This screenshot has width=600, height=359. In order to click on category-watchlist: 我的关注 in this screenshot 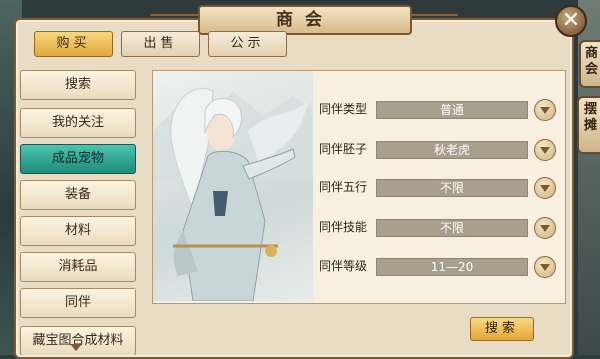, I will do `click(78, 123)`.